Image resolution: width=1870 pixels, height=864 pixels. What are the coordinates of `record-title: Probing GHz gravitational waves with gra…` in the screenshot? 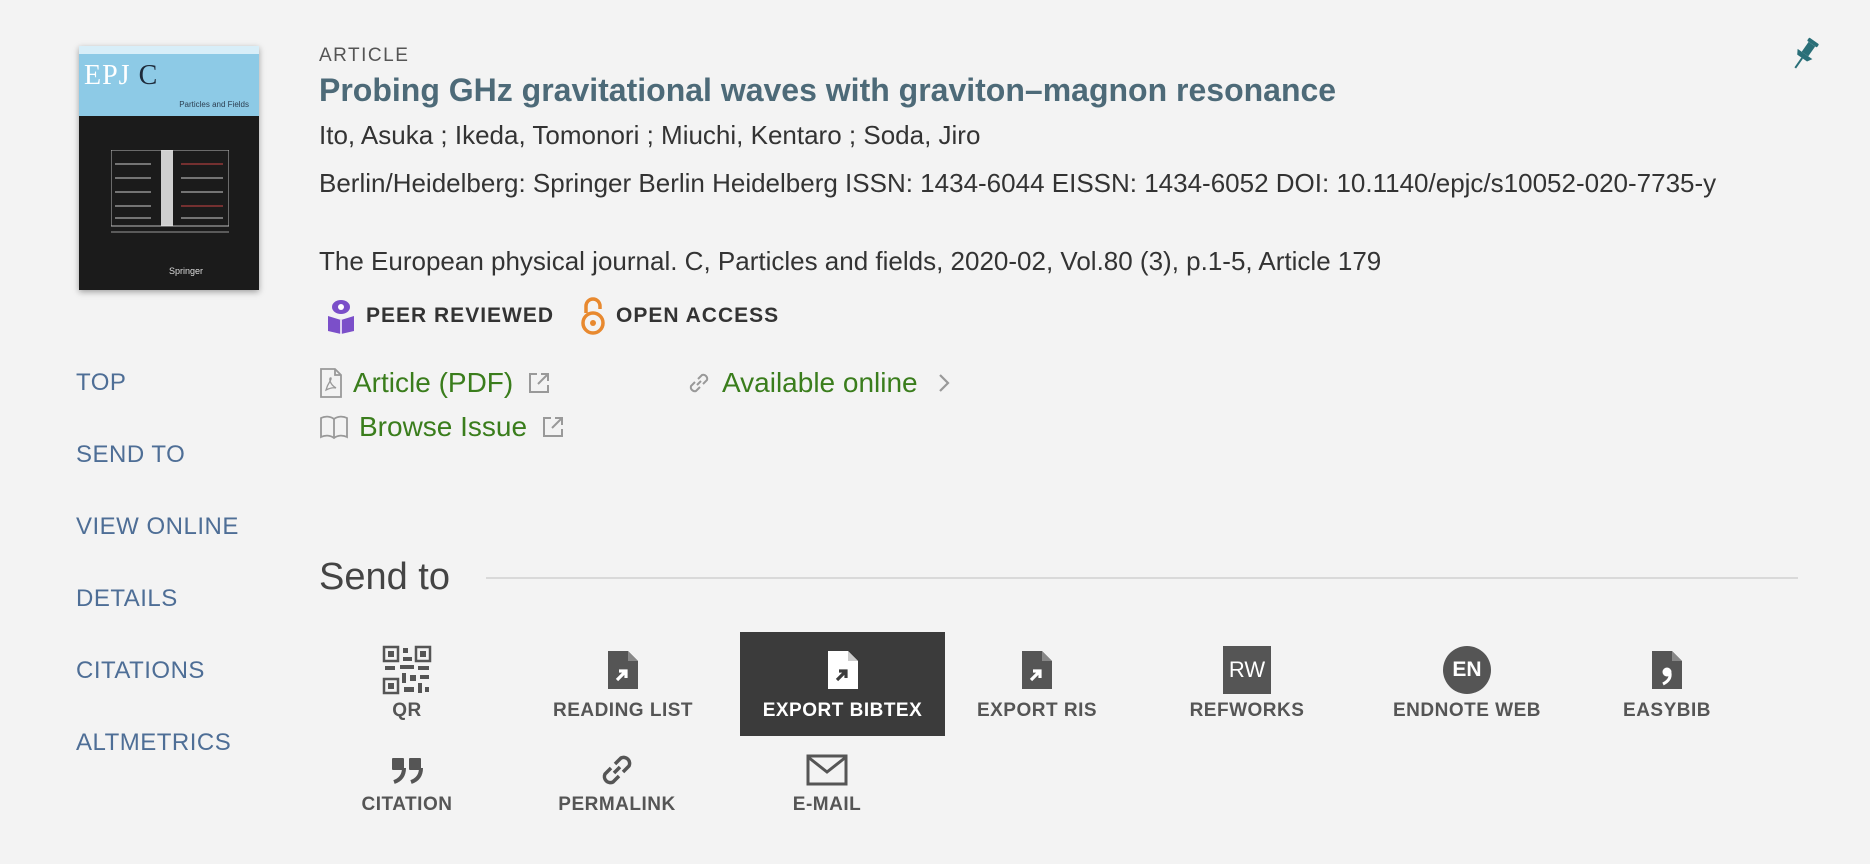 It's located at (827, 90).